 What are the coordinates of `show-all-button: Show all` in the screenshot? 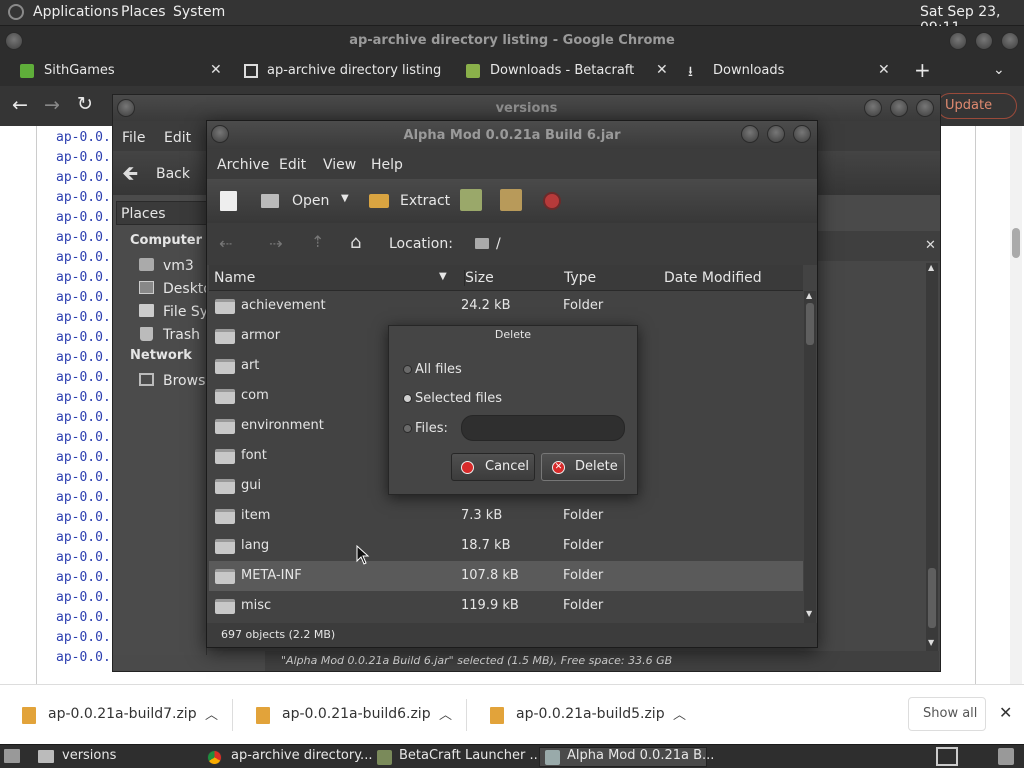 It's located at (947, 714).